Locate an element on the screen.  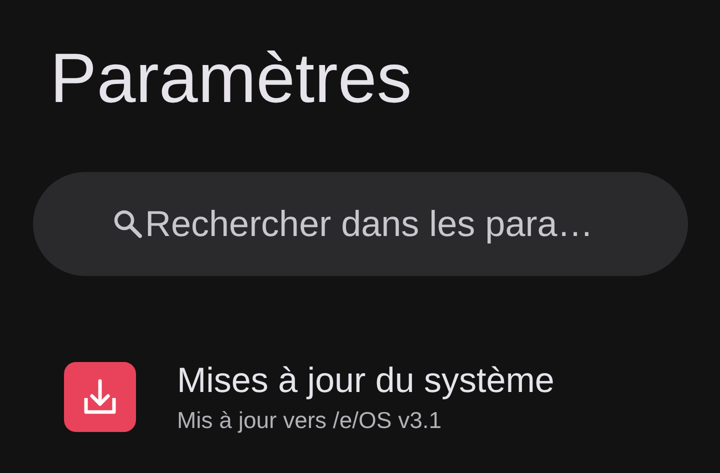
item-title: Mises à jour du système is located at coordinates (365, 381).